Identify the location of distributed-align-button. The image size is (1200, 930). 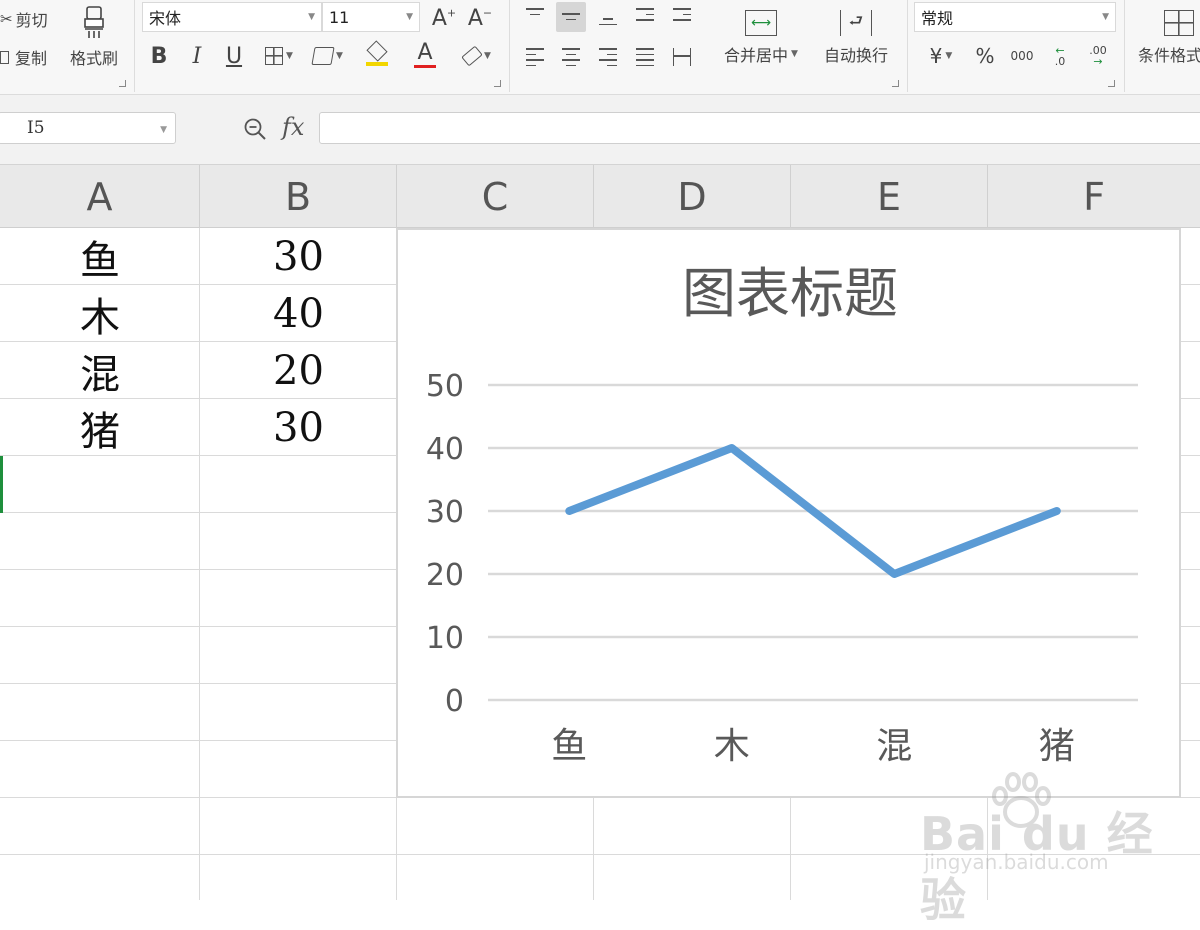
(682, 57).